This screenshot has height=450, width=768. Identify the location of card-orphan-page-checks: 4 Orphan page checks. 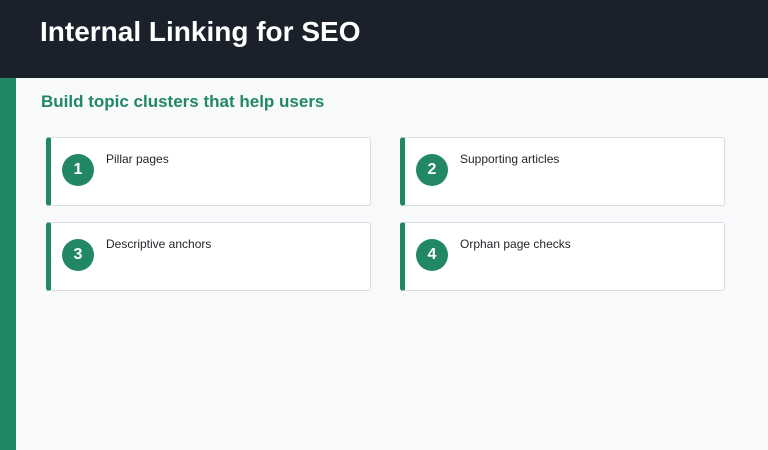
(562, 256).